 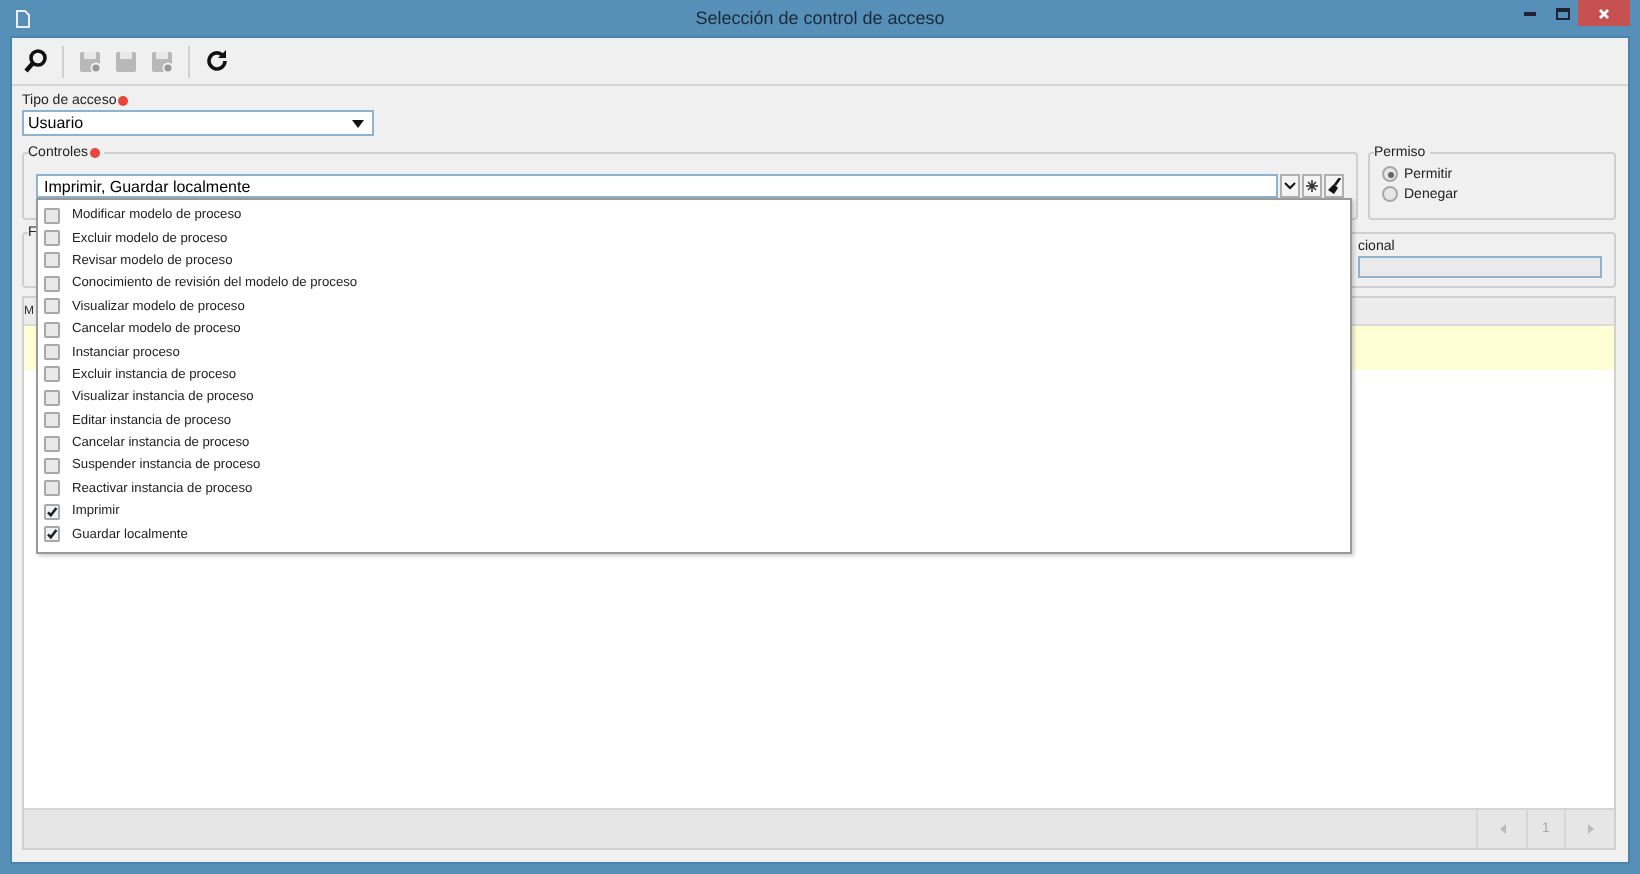 I want to click on access-type-select: Usuario, so click(x=198, y=123).